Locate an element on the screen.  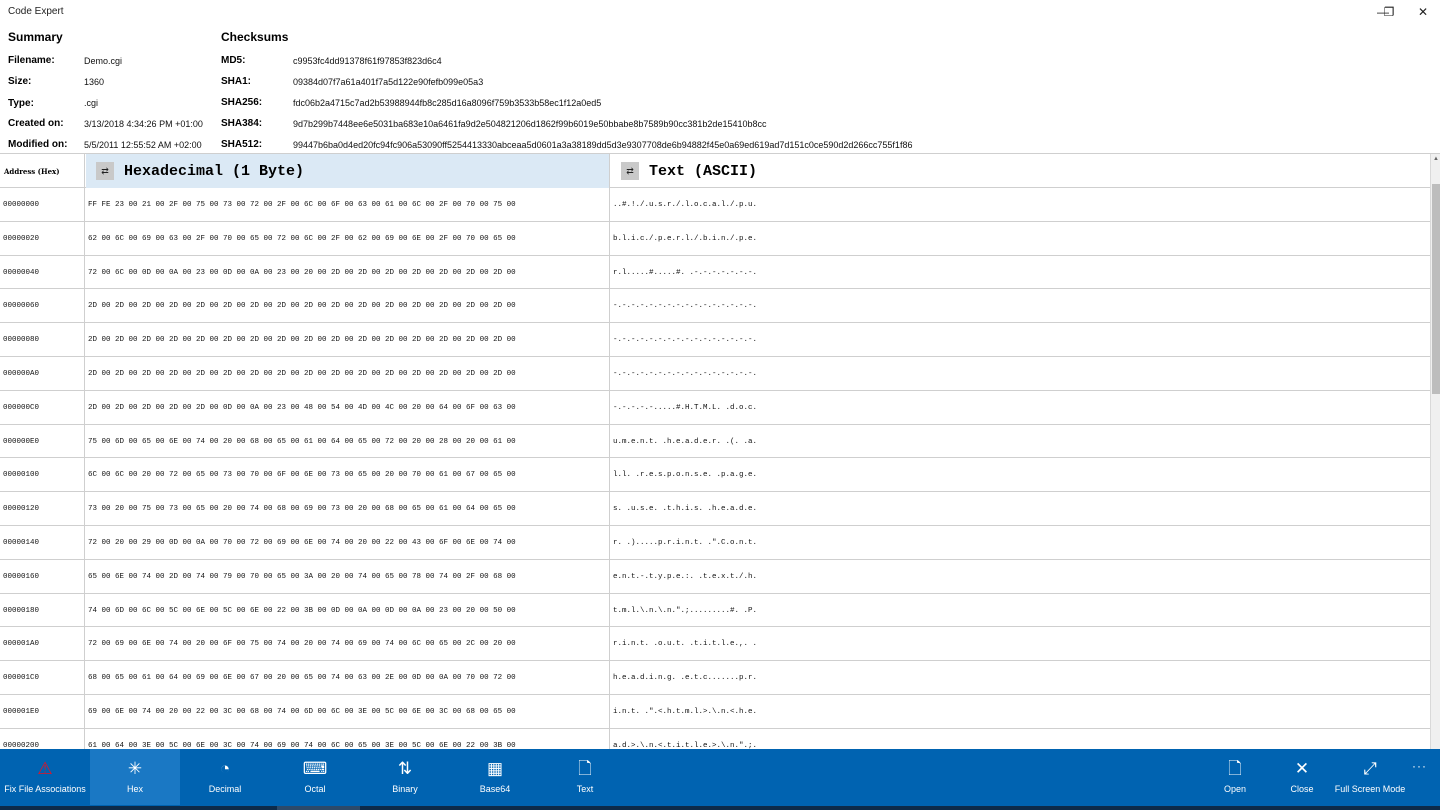
base64-button: ▦ Base64 is located at coordinates (495, 777).